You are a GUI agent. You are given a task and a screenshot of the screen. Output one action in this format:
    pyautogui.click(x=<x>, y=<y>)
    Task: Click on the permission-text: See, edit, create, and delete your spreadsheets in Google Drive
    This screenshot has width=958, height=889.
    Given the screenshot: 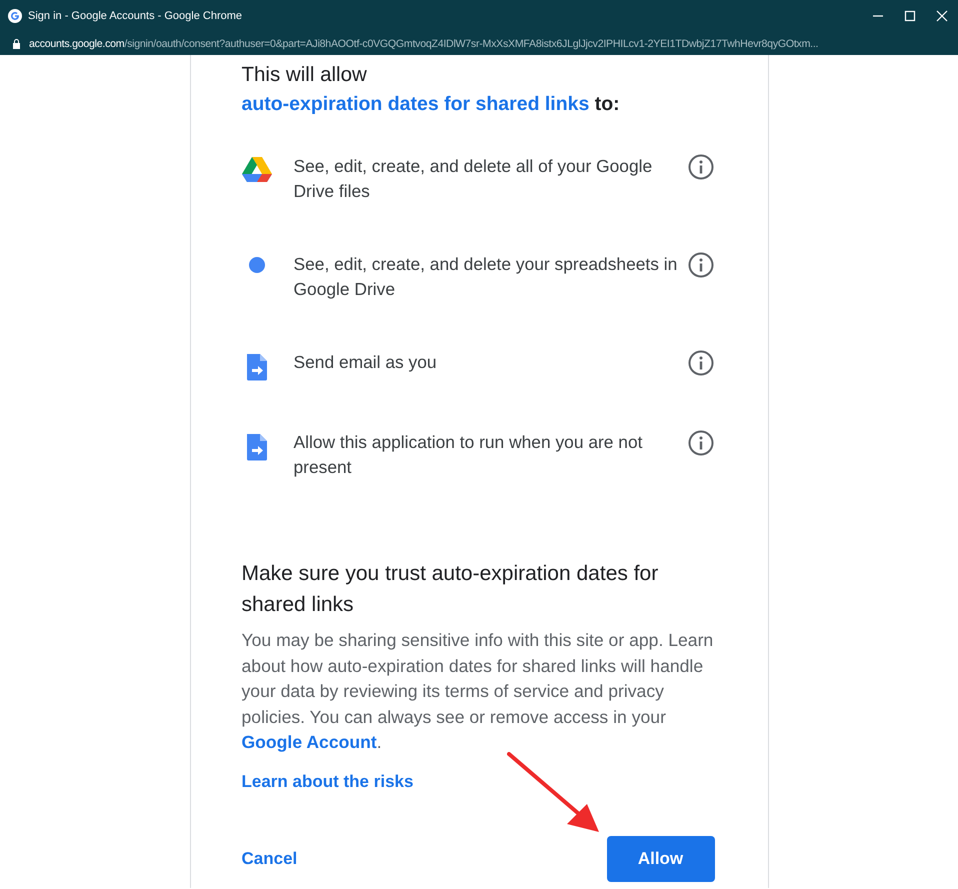 What is the action you would take?
    pyautogui.click(x=486, y=277)
    